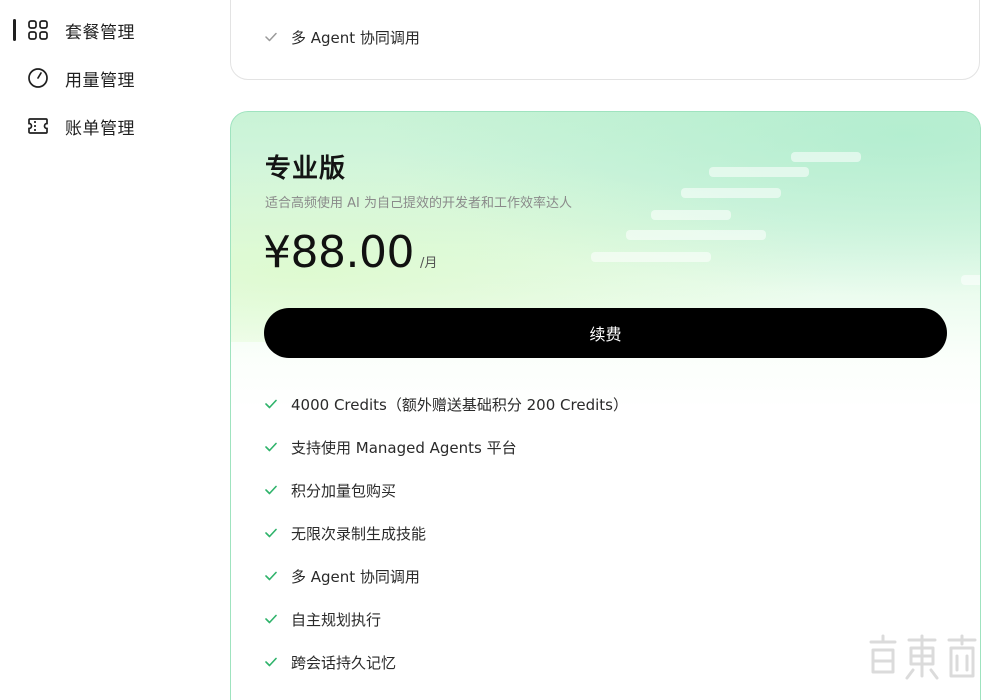  Describe the element at coordinates (359, 533) in the screenshot. I see `feature-text: 无限次录制生成技能` at that location.